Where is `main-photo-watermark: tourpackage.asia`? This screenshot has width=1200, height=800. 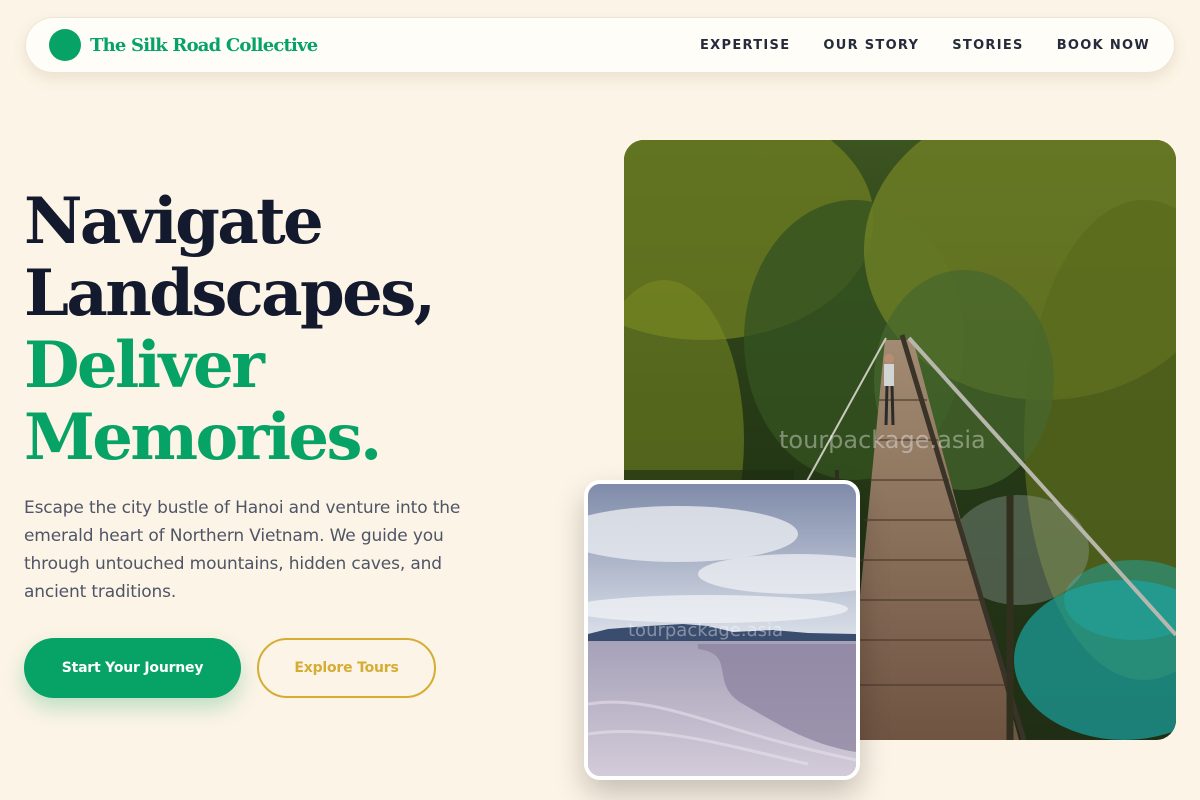 main-photo-watermark: tourpackage.asia is located at coordinates (882, 440).